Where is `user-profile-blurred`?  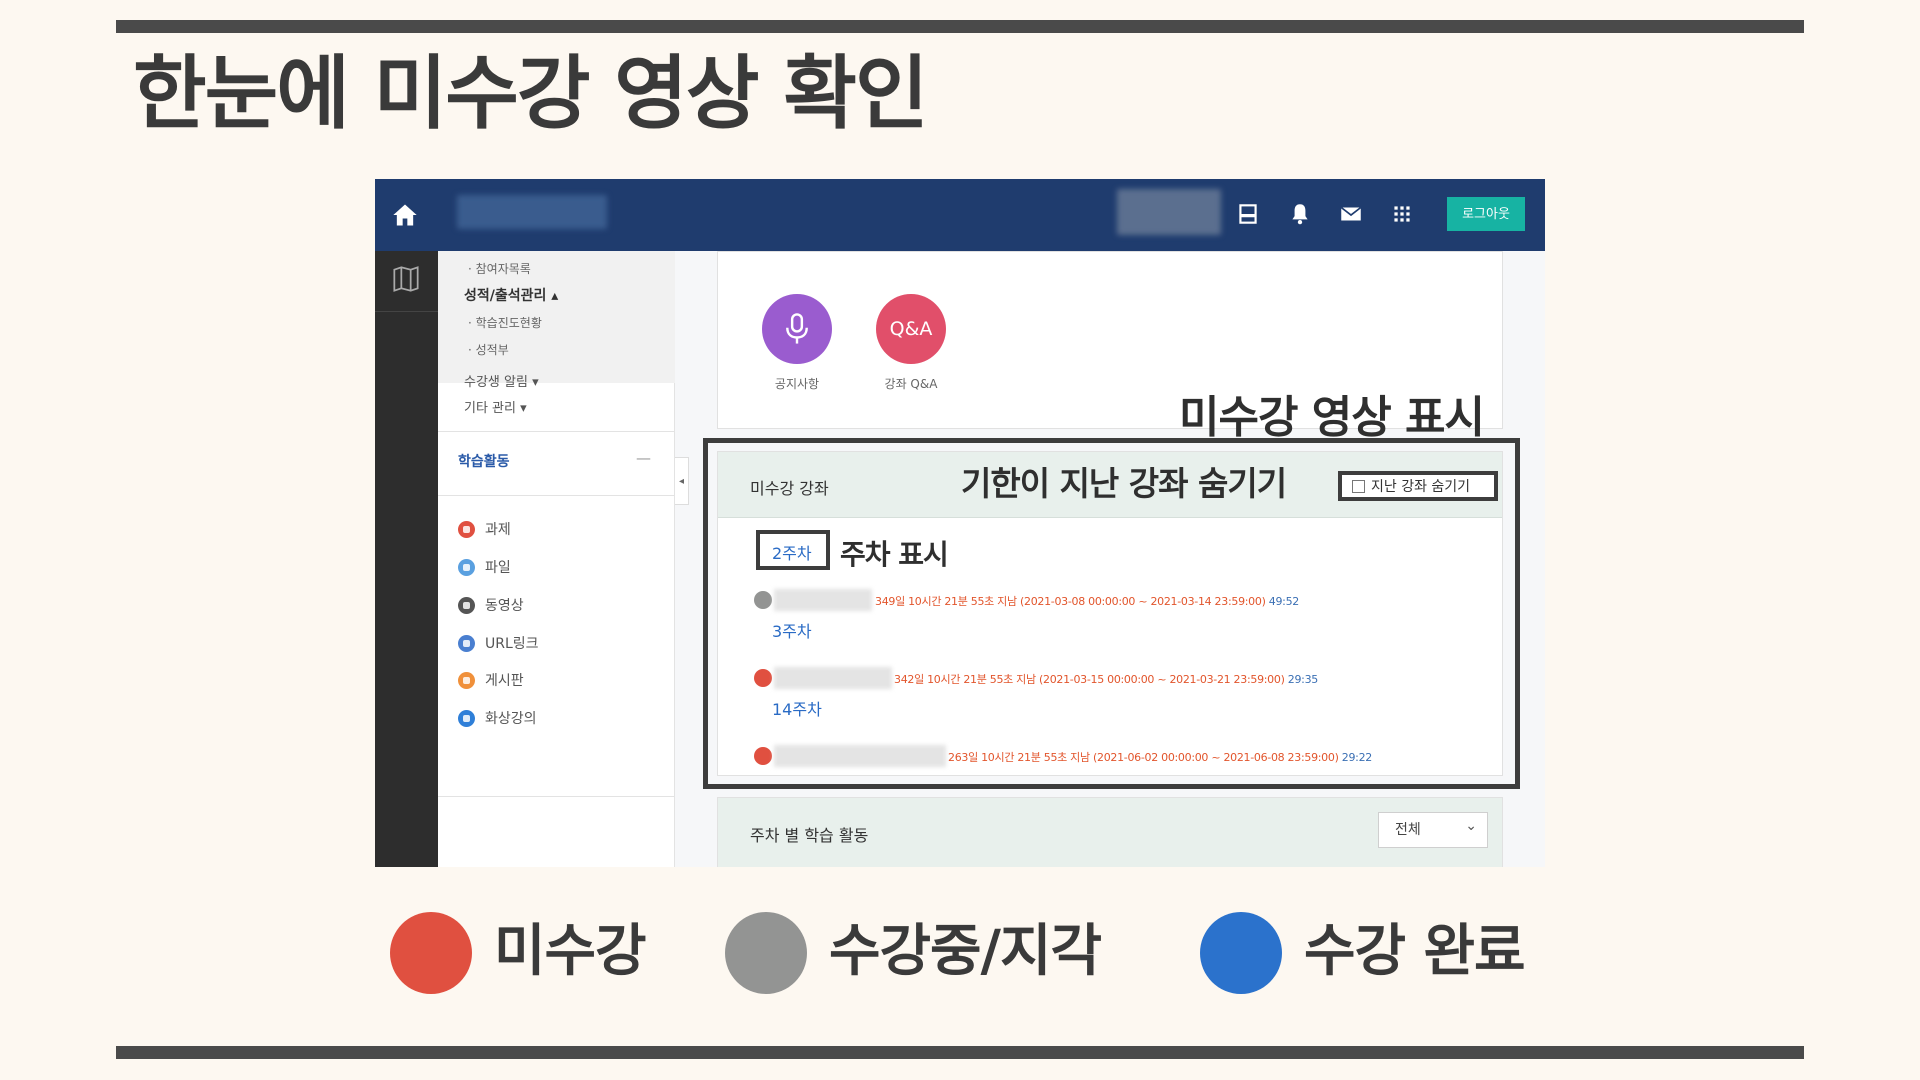
user-profile-blurred is located at coordinates (1169, 212).